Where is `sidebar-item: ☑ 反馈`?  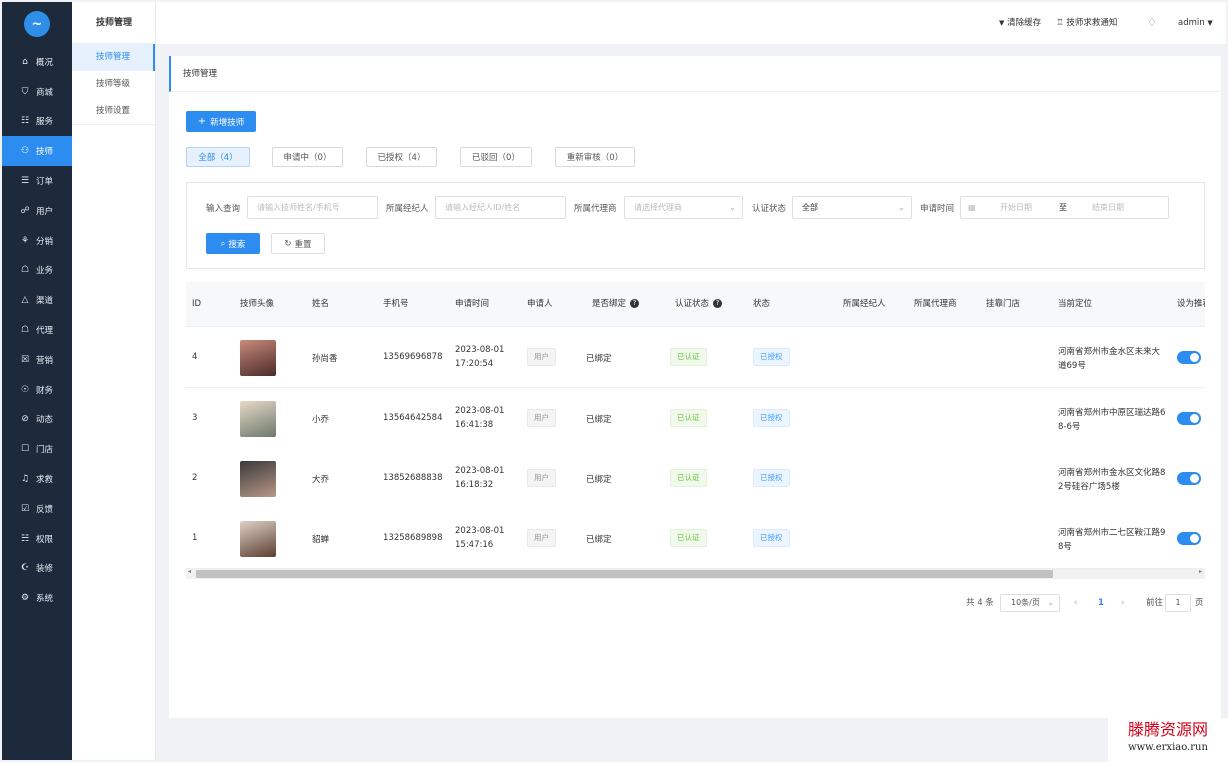 sidebar-item: ☑ 反馈 is located at coordinates (37, 509).